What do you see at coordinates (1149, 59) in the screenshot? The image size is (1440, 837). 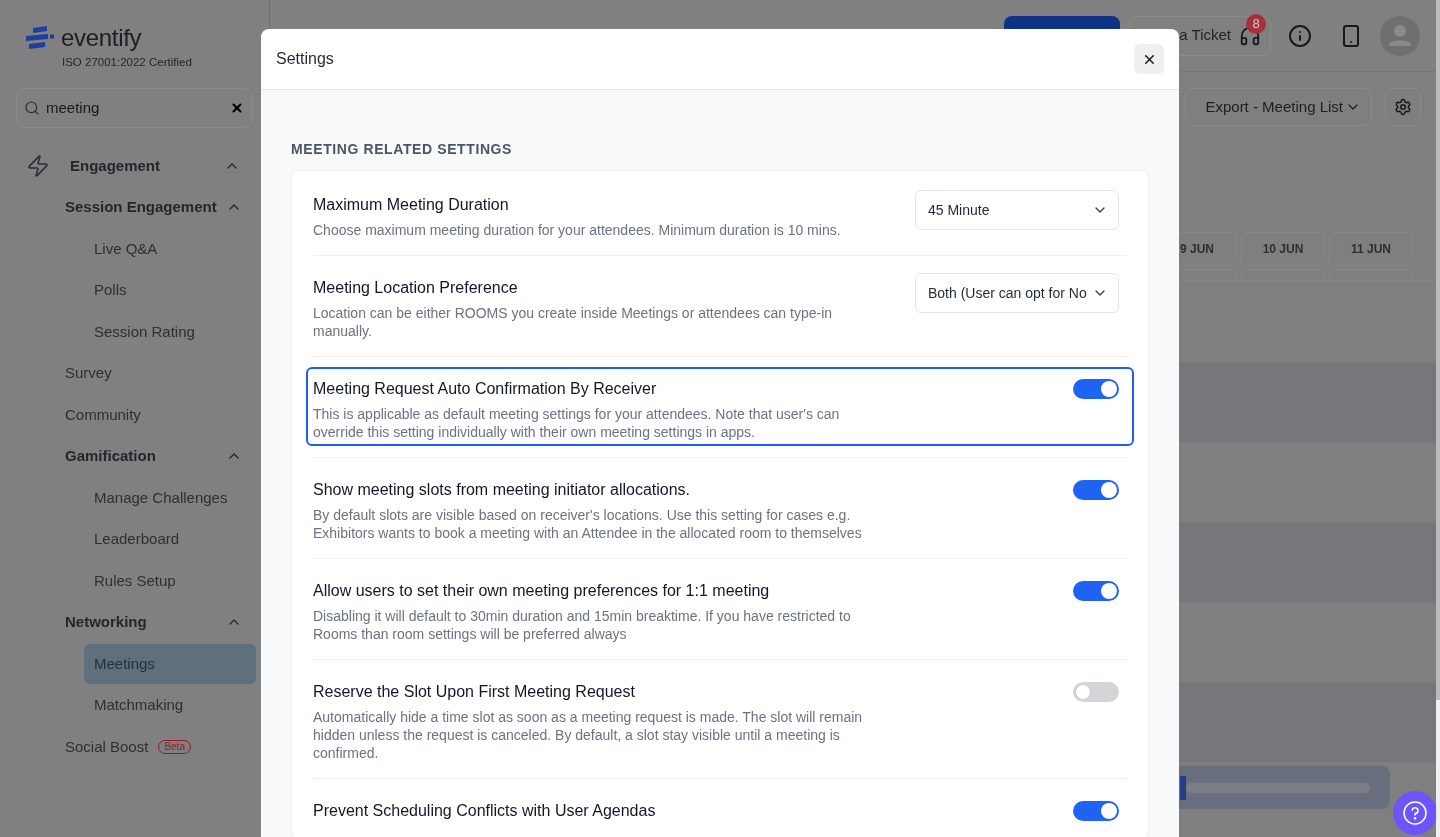 I see `close-button` at bounding box center [1149, 59].